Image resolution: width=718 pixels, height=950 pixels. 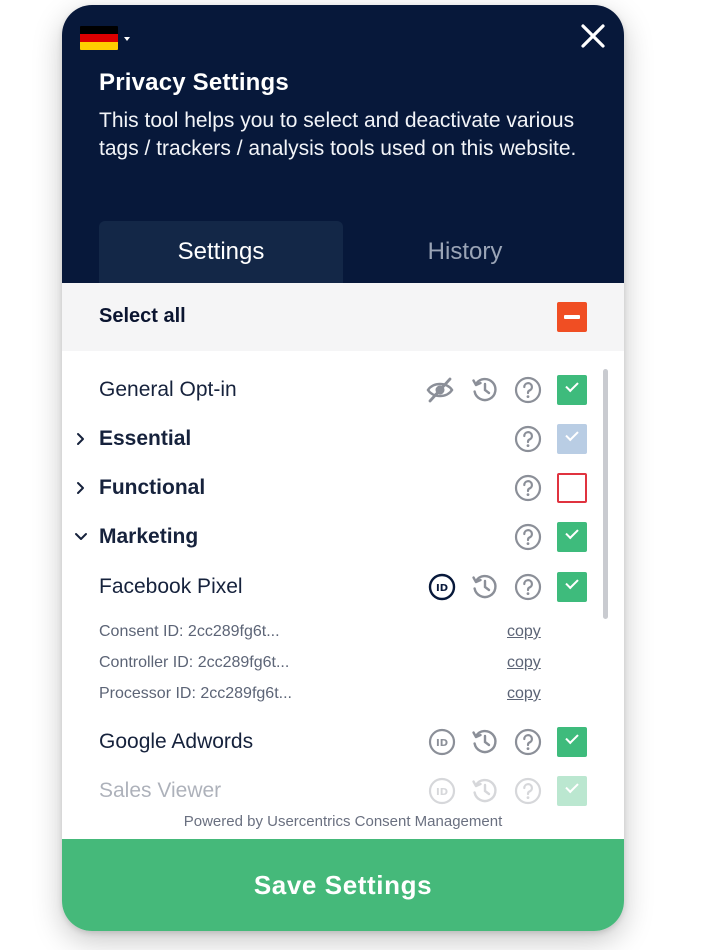 What do you see at coordinates (605, 494) in the screenshot?
I see `list-scrollbar` at bounding box center [605, 494].